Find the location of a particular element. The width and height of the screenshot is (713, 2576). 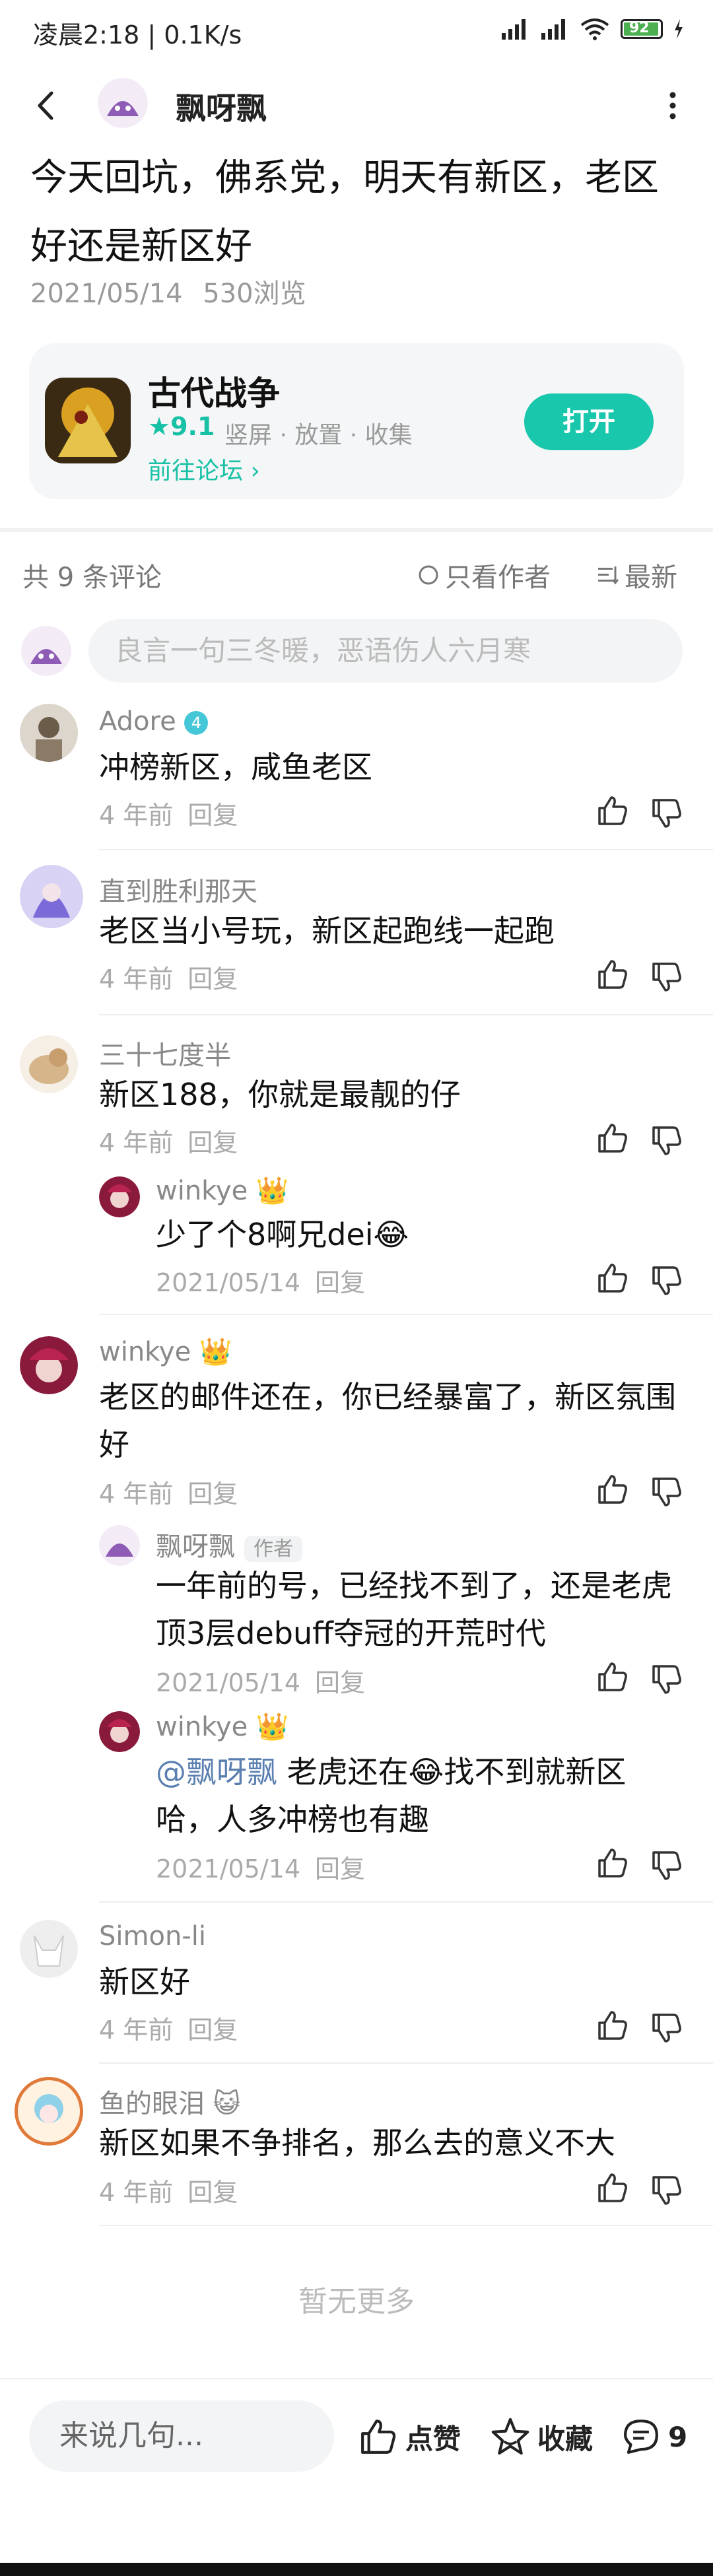

radio-icon is located at coordinates (428, 575).